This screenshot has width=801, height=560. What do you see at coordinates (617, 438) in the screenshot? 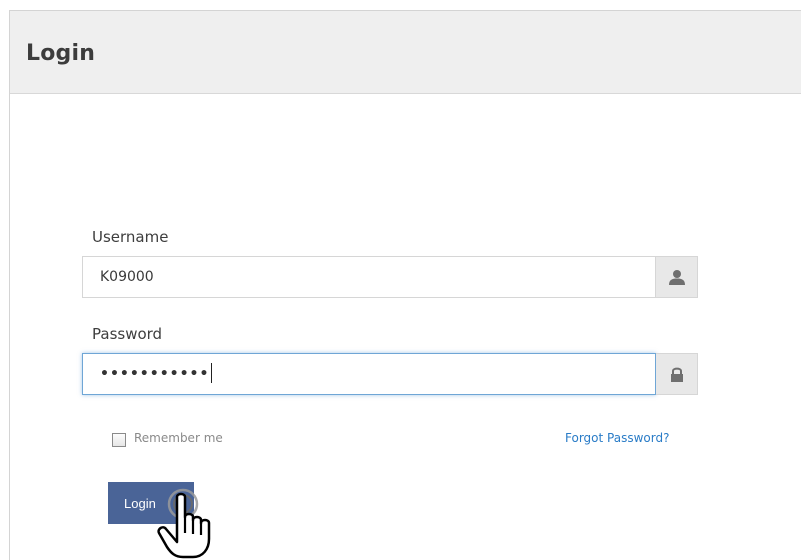
I see `forgot-password-link: Forgot Password?` at bounding box center [617, 438].